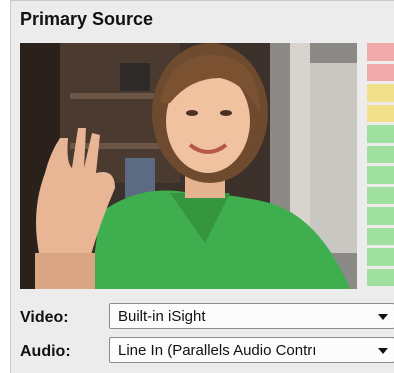  What do you see at coordinates (251, 316) in the screenshot?
I see `video-source-dropdown: Built-in iSight` at bounding box center [251, 316].